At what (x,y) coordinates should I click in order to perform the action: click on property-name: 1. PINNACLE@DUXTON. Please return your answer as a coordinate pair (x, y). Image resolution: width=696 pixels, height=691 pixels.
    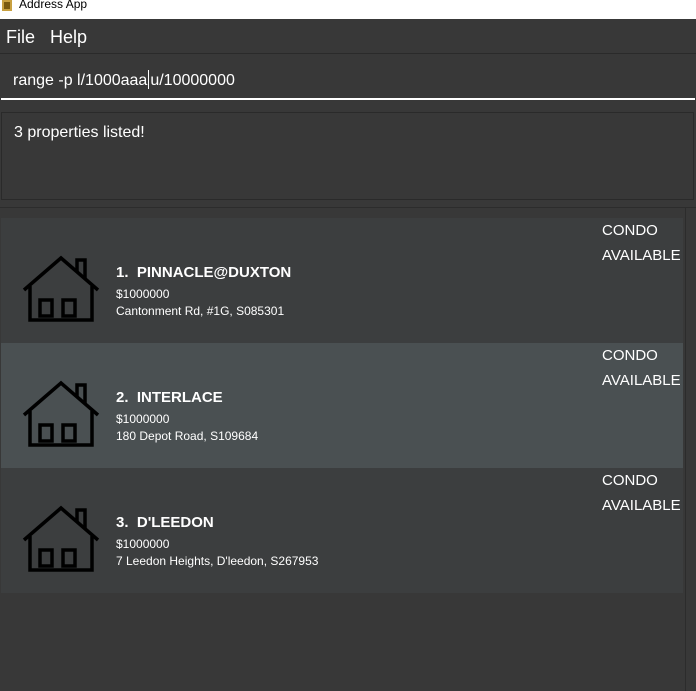
    Looking at the image, I should click on (204, 272).